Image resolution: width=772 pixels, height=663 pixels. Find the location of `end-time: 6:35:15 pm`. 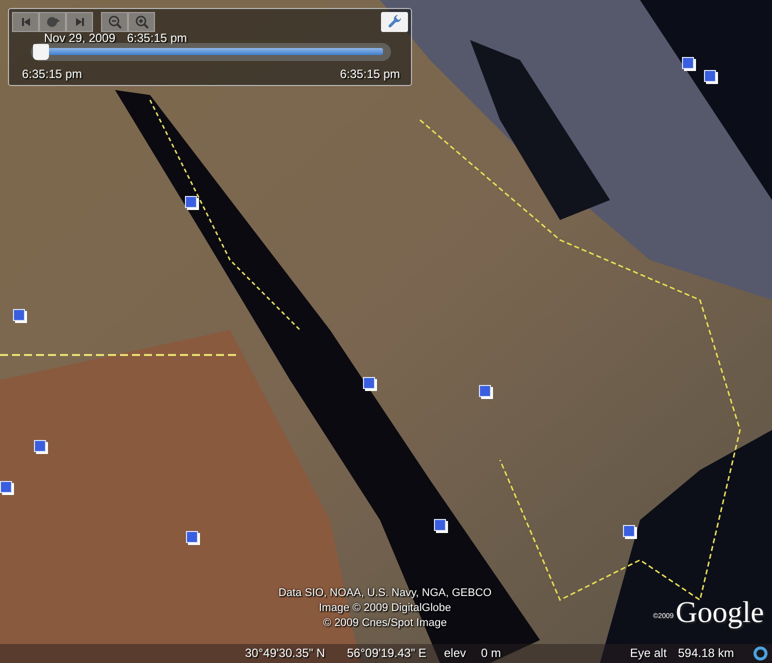

end-time: 6:35:15 pm is located at coordinates (370, 74).